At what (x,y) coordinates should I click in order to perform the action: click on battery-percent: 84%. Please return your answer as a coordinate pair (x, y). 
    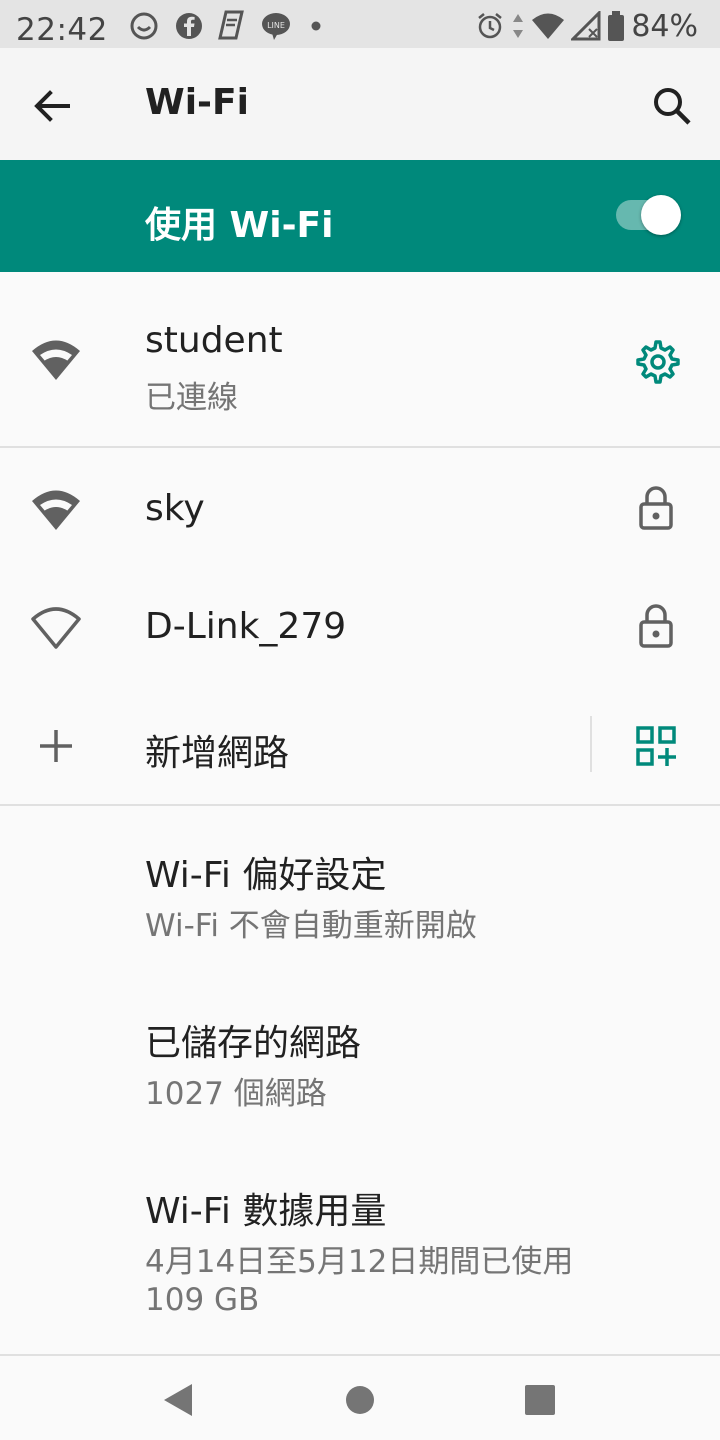
    Looking at the image, I should click on (664, 26).